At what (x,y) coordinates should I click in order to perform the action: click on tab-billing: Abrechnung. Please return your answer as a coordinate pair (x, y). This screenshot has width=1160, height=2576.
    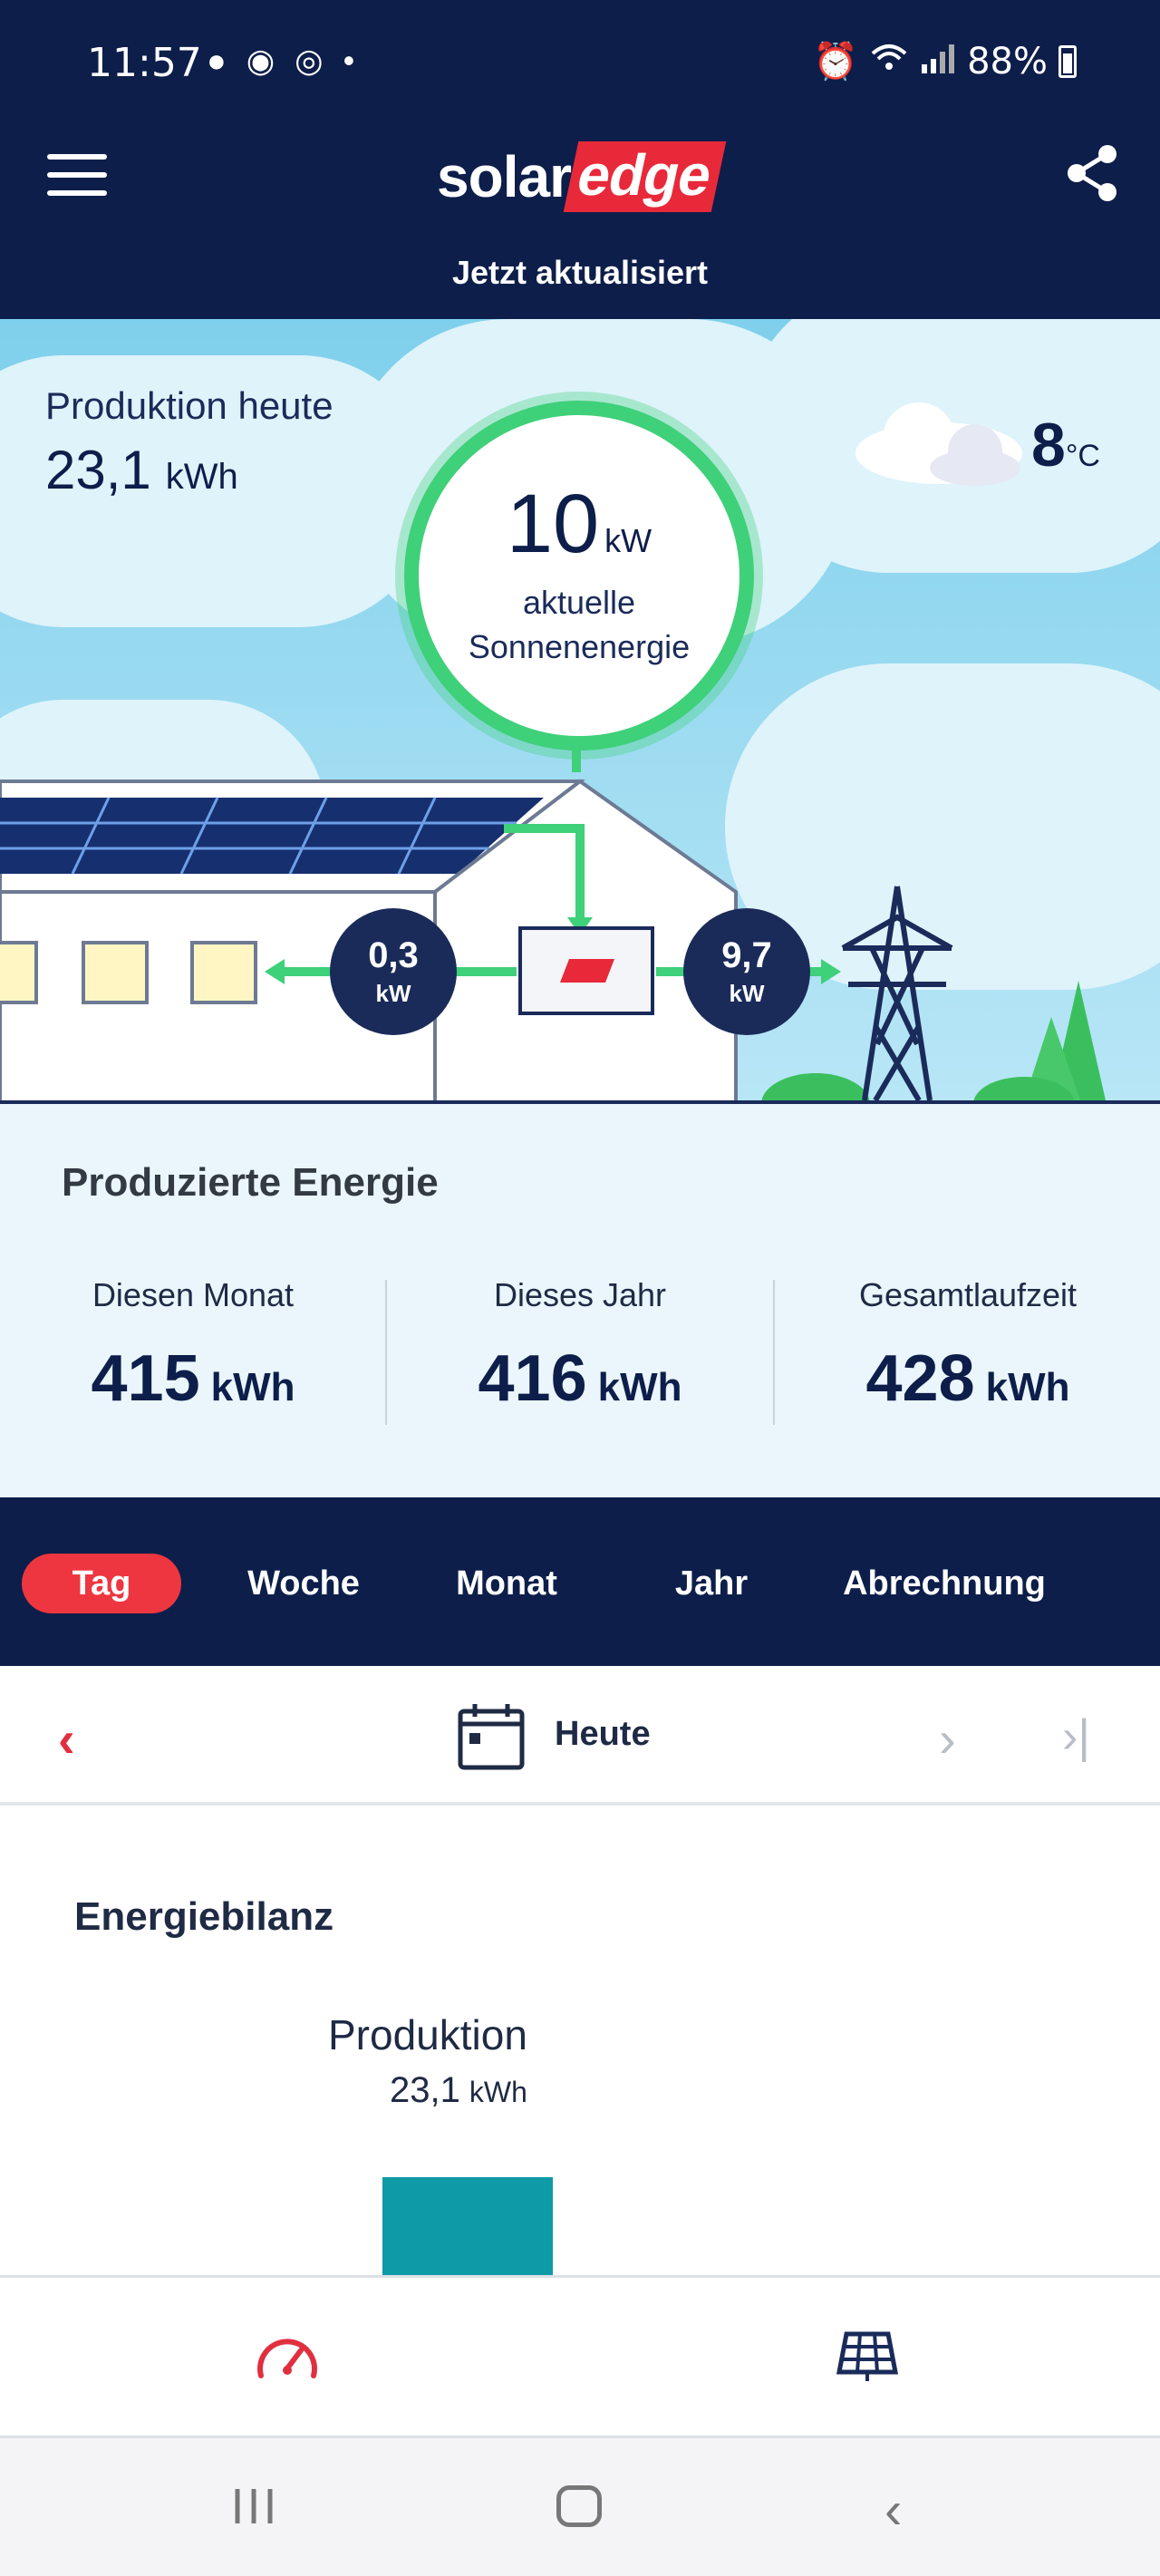
    Looking at the image, I should click on (944, 1583).